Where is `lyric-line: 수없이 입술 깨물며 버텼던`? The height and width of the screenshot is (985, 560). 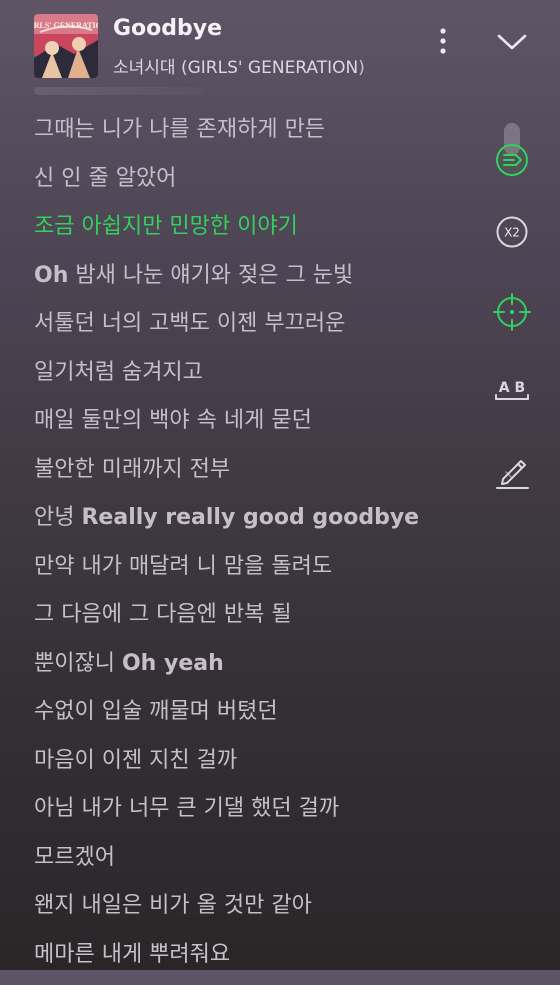 lyric-line: 수없이 입술 깨물며 버텼던 is located at coordinates (254, 718).